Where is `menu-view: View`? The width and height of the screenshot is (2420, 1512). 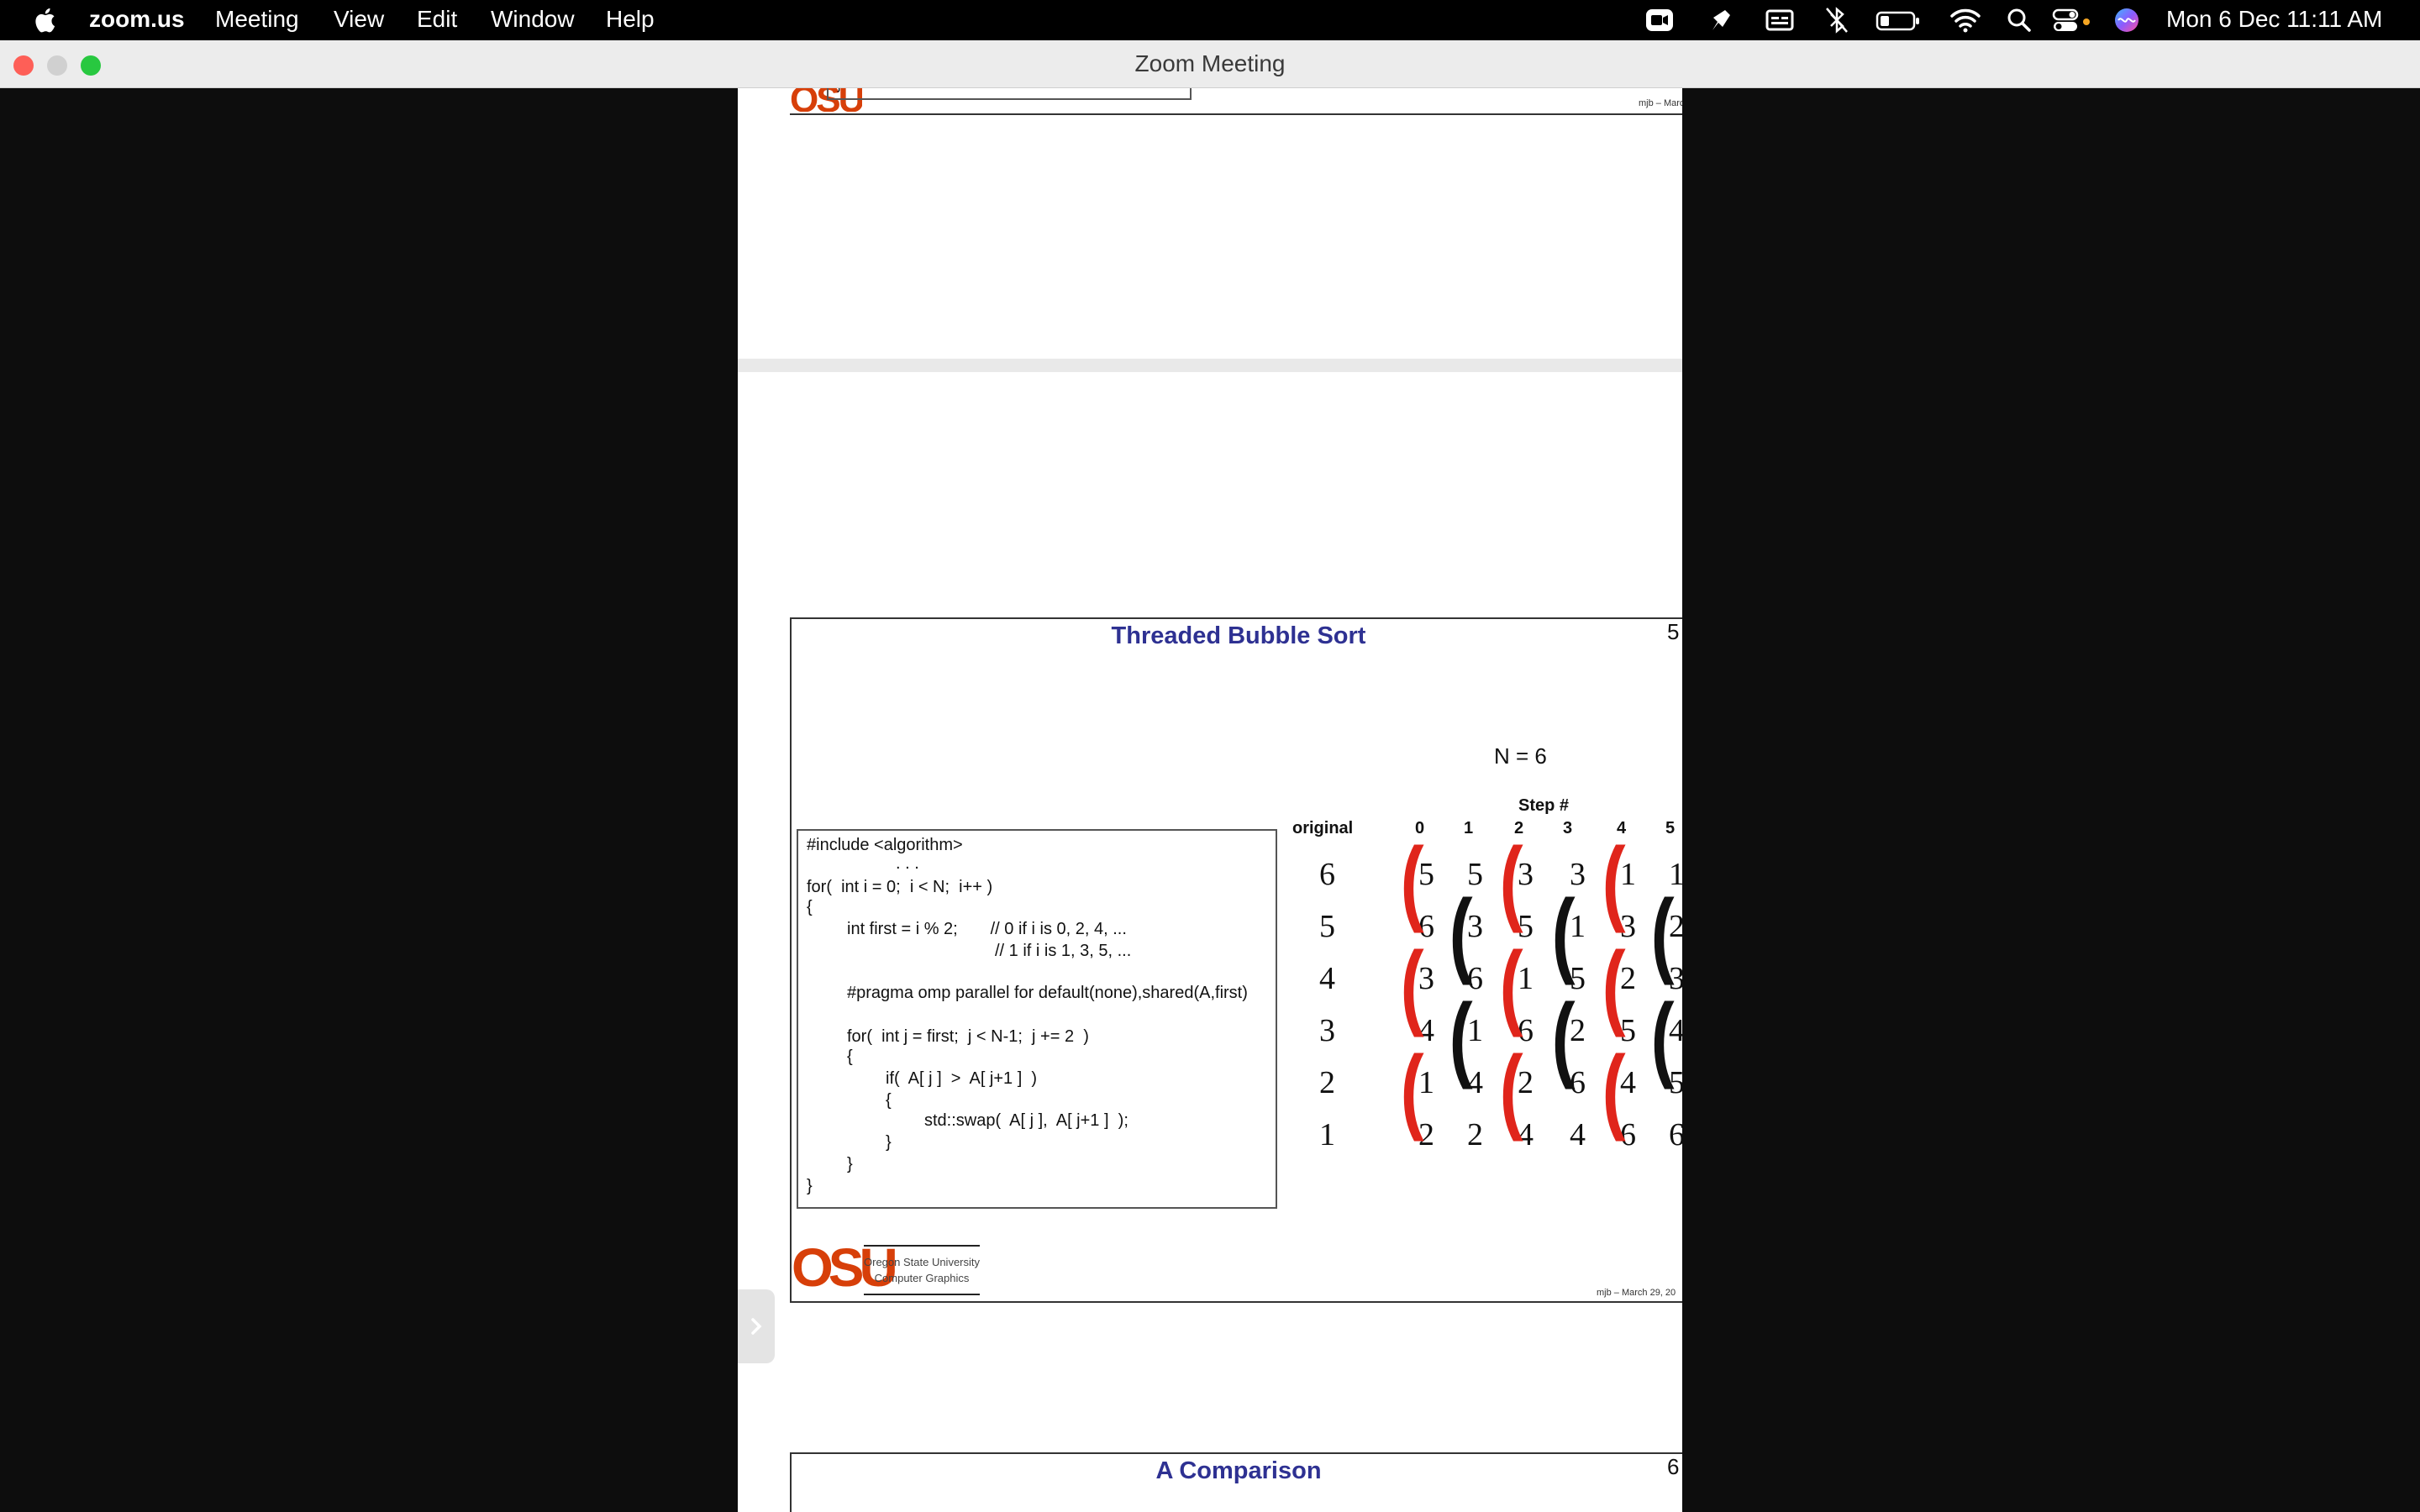 menu-view: View is located at coordinates (359, 20).